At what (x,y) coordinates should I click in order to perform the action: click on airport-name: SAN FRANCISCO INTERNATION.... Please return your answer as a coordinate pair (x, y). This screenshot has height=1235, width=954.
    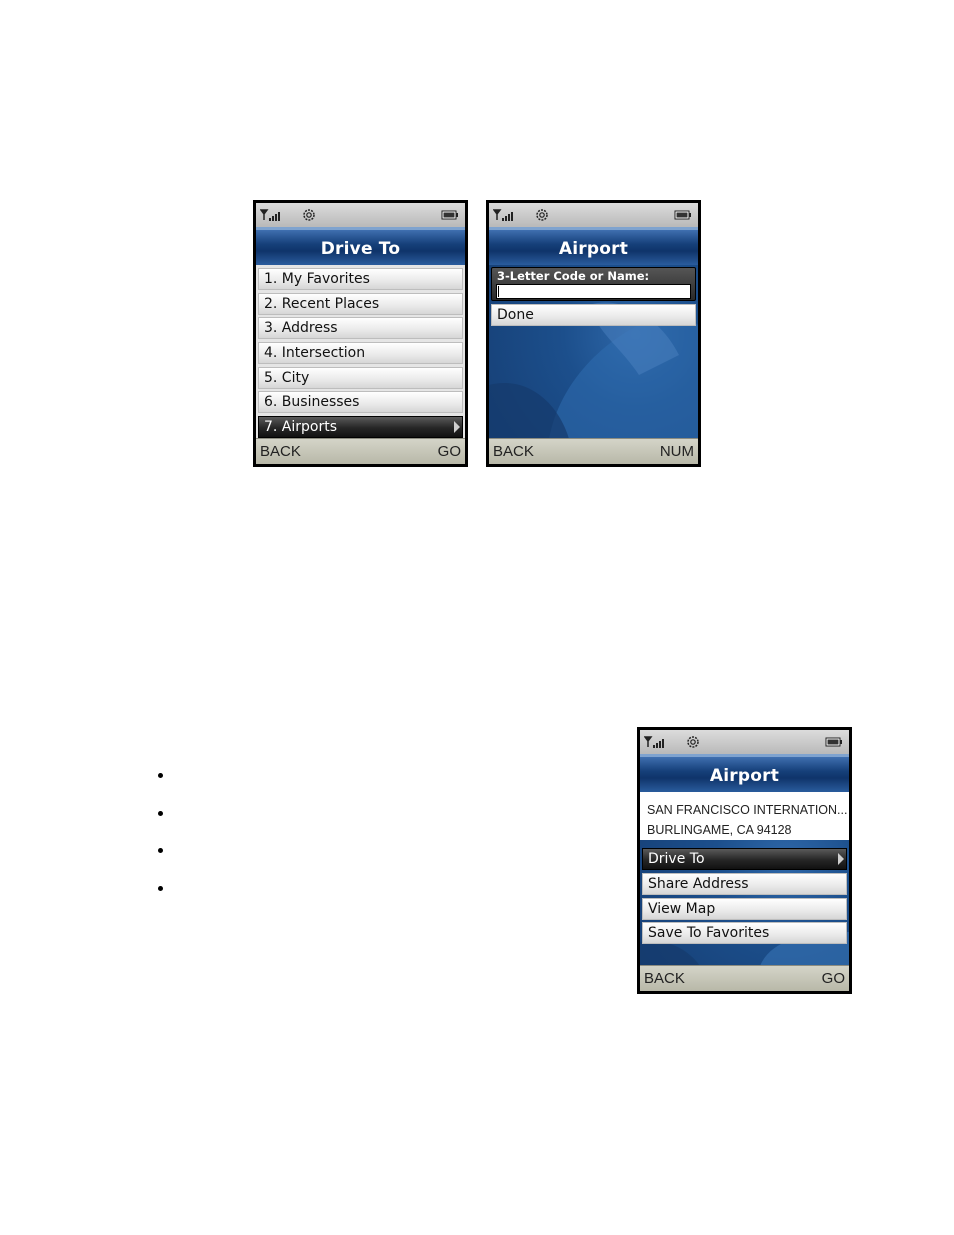
    Looking at the image, I should click on (747, 810).